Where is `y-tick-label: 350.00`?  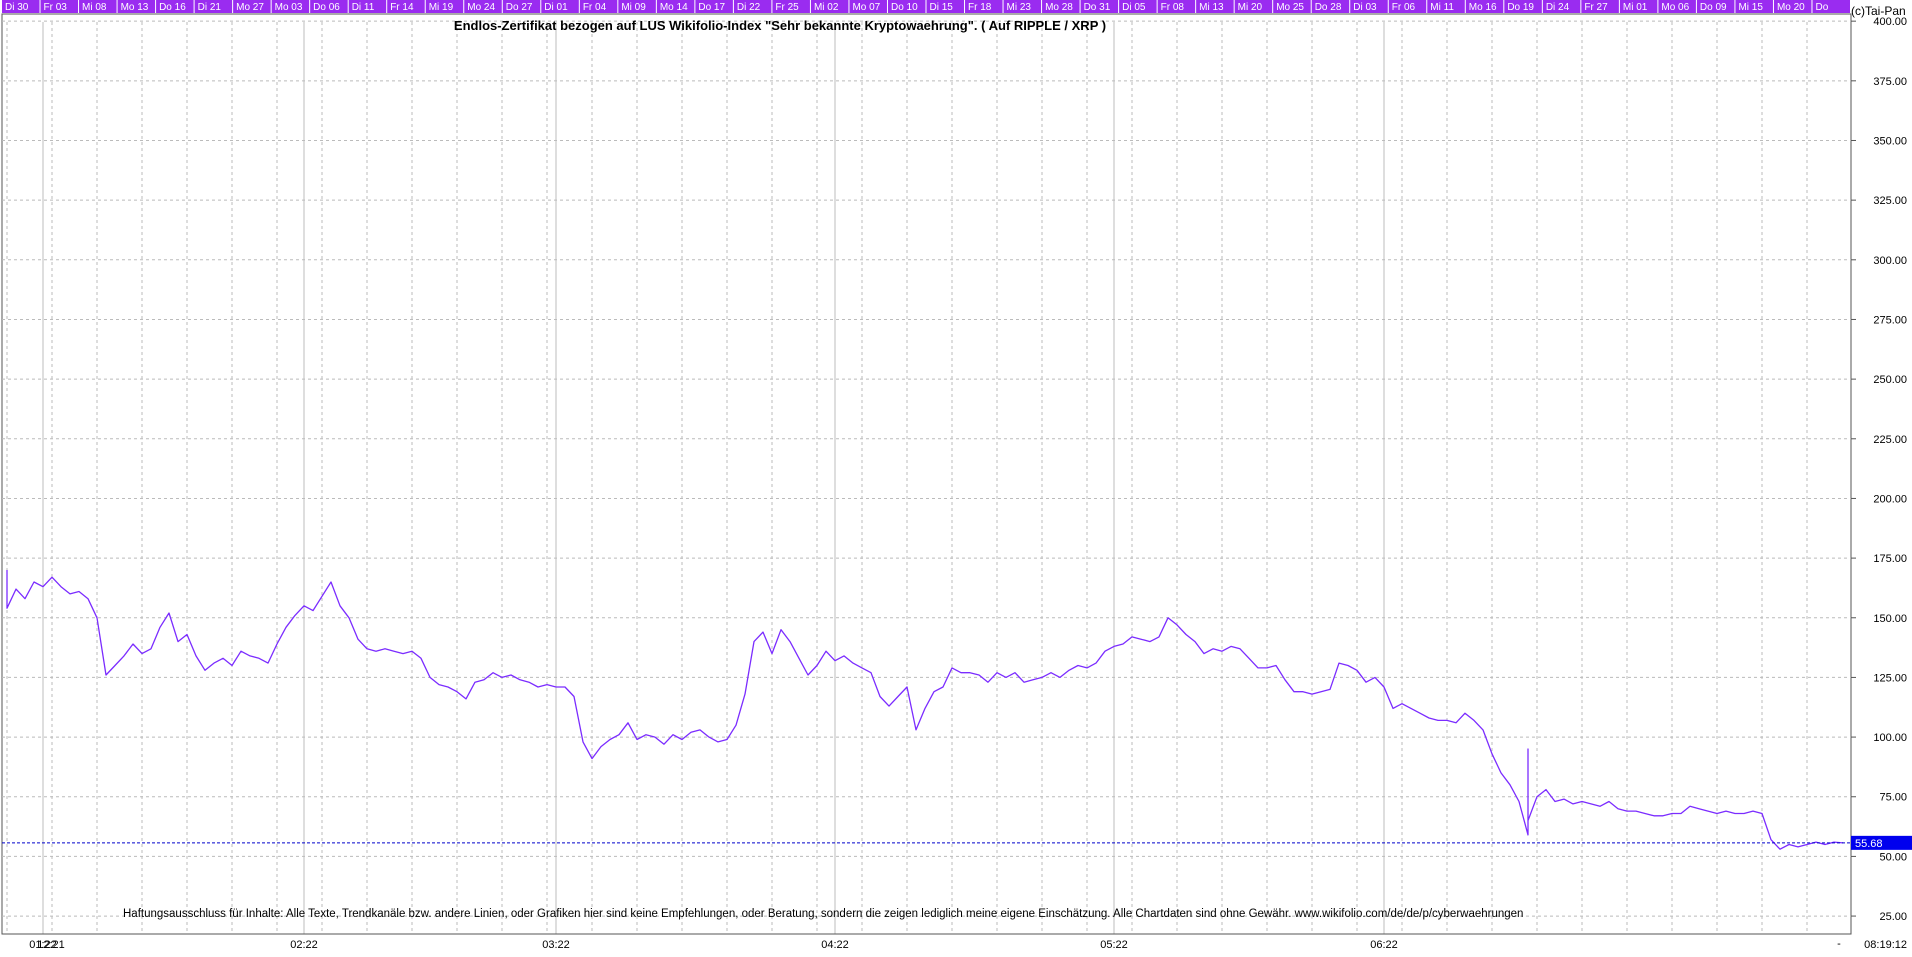 y-tick-label: 350.00 is located at coordinates (1890, 141).